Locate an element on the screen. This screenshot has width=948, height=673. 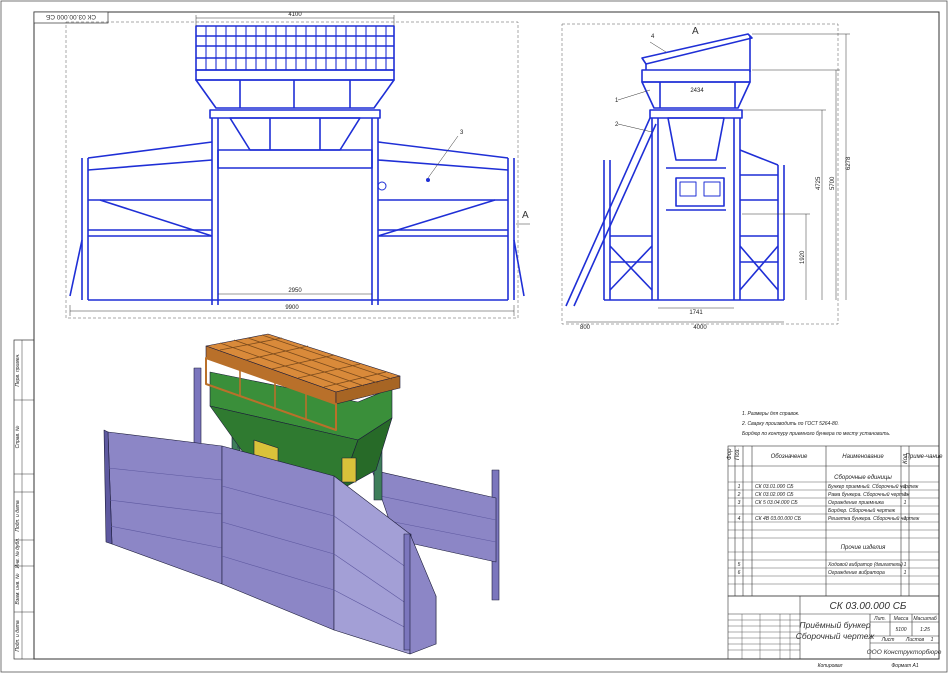
spec-cell-name: Ограждение вибратора is located at coordinates (856, 573).